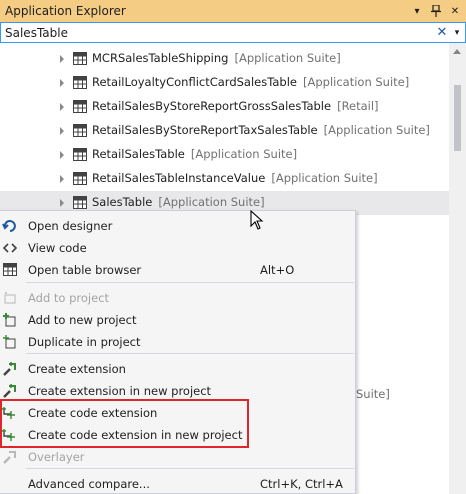  Describe the element at coordinates (65, 11) in the screenshot. I see `window-title: Application Explorer` at that location.